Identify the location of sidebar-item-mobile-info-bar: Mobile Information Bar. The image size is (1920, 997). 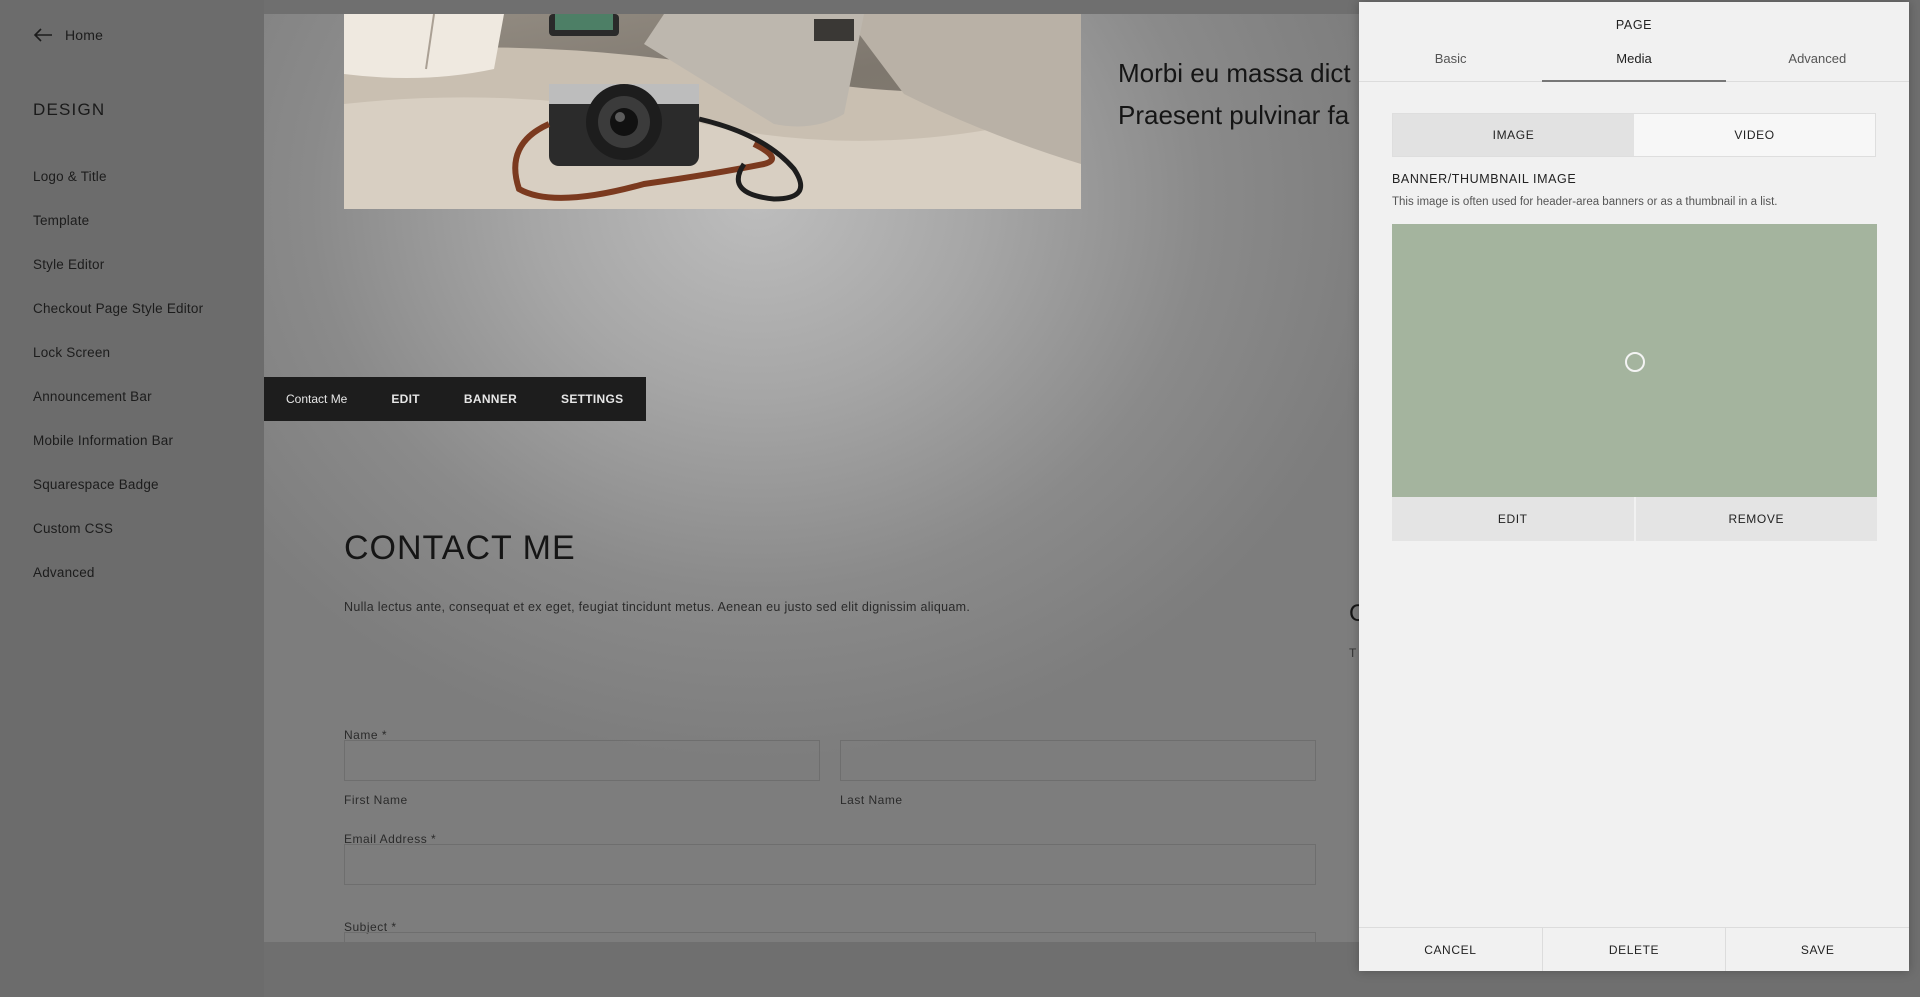
(118, 452).